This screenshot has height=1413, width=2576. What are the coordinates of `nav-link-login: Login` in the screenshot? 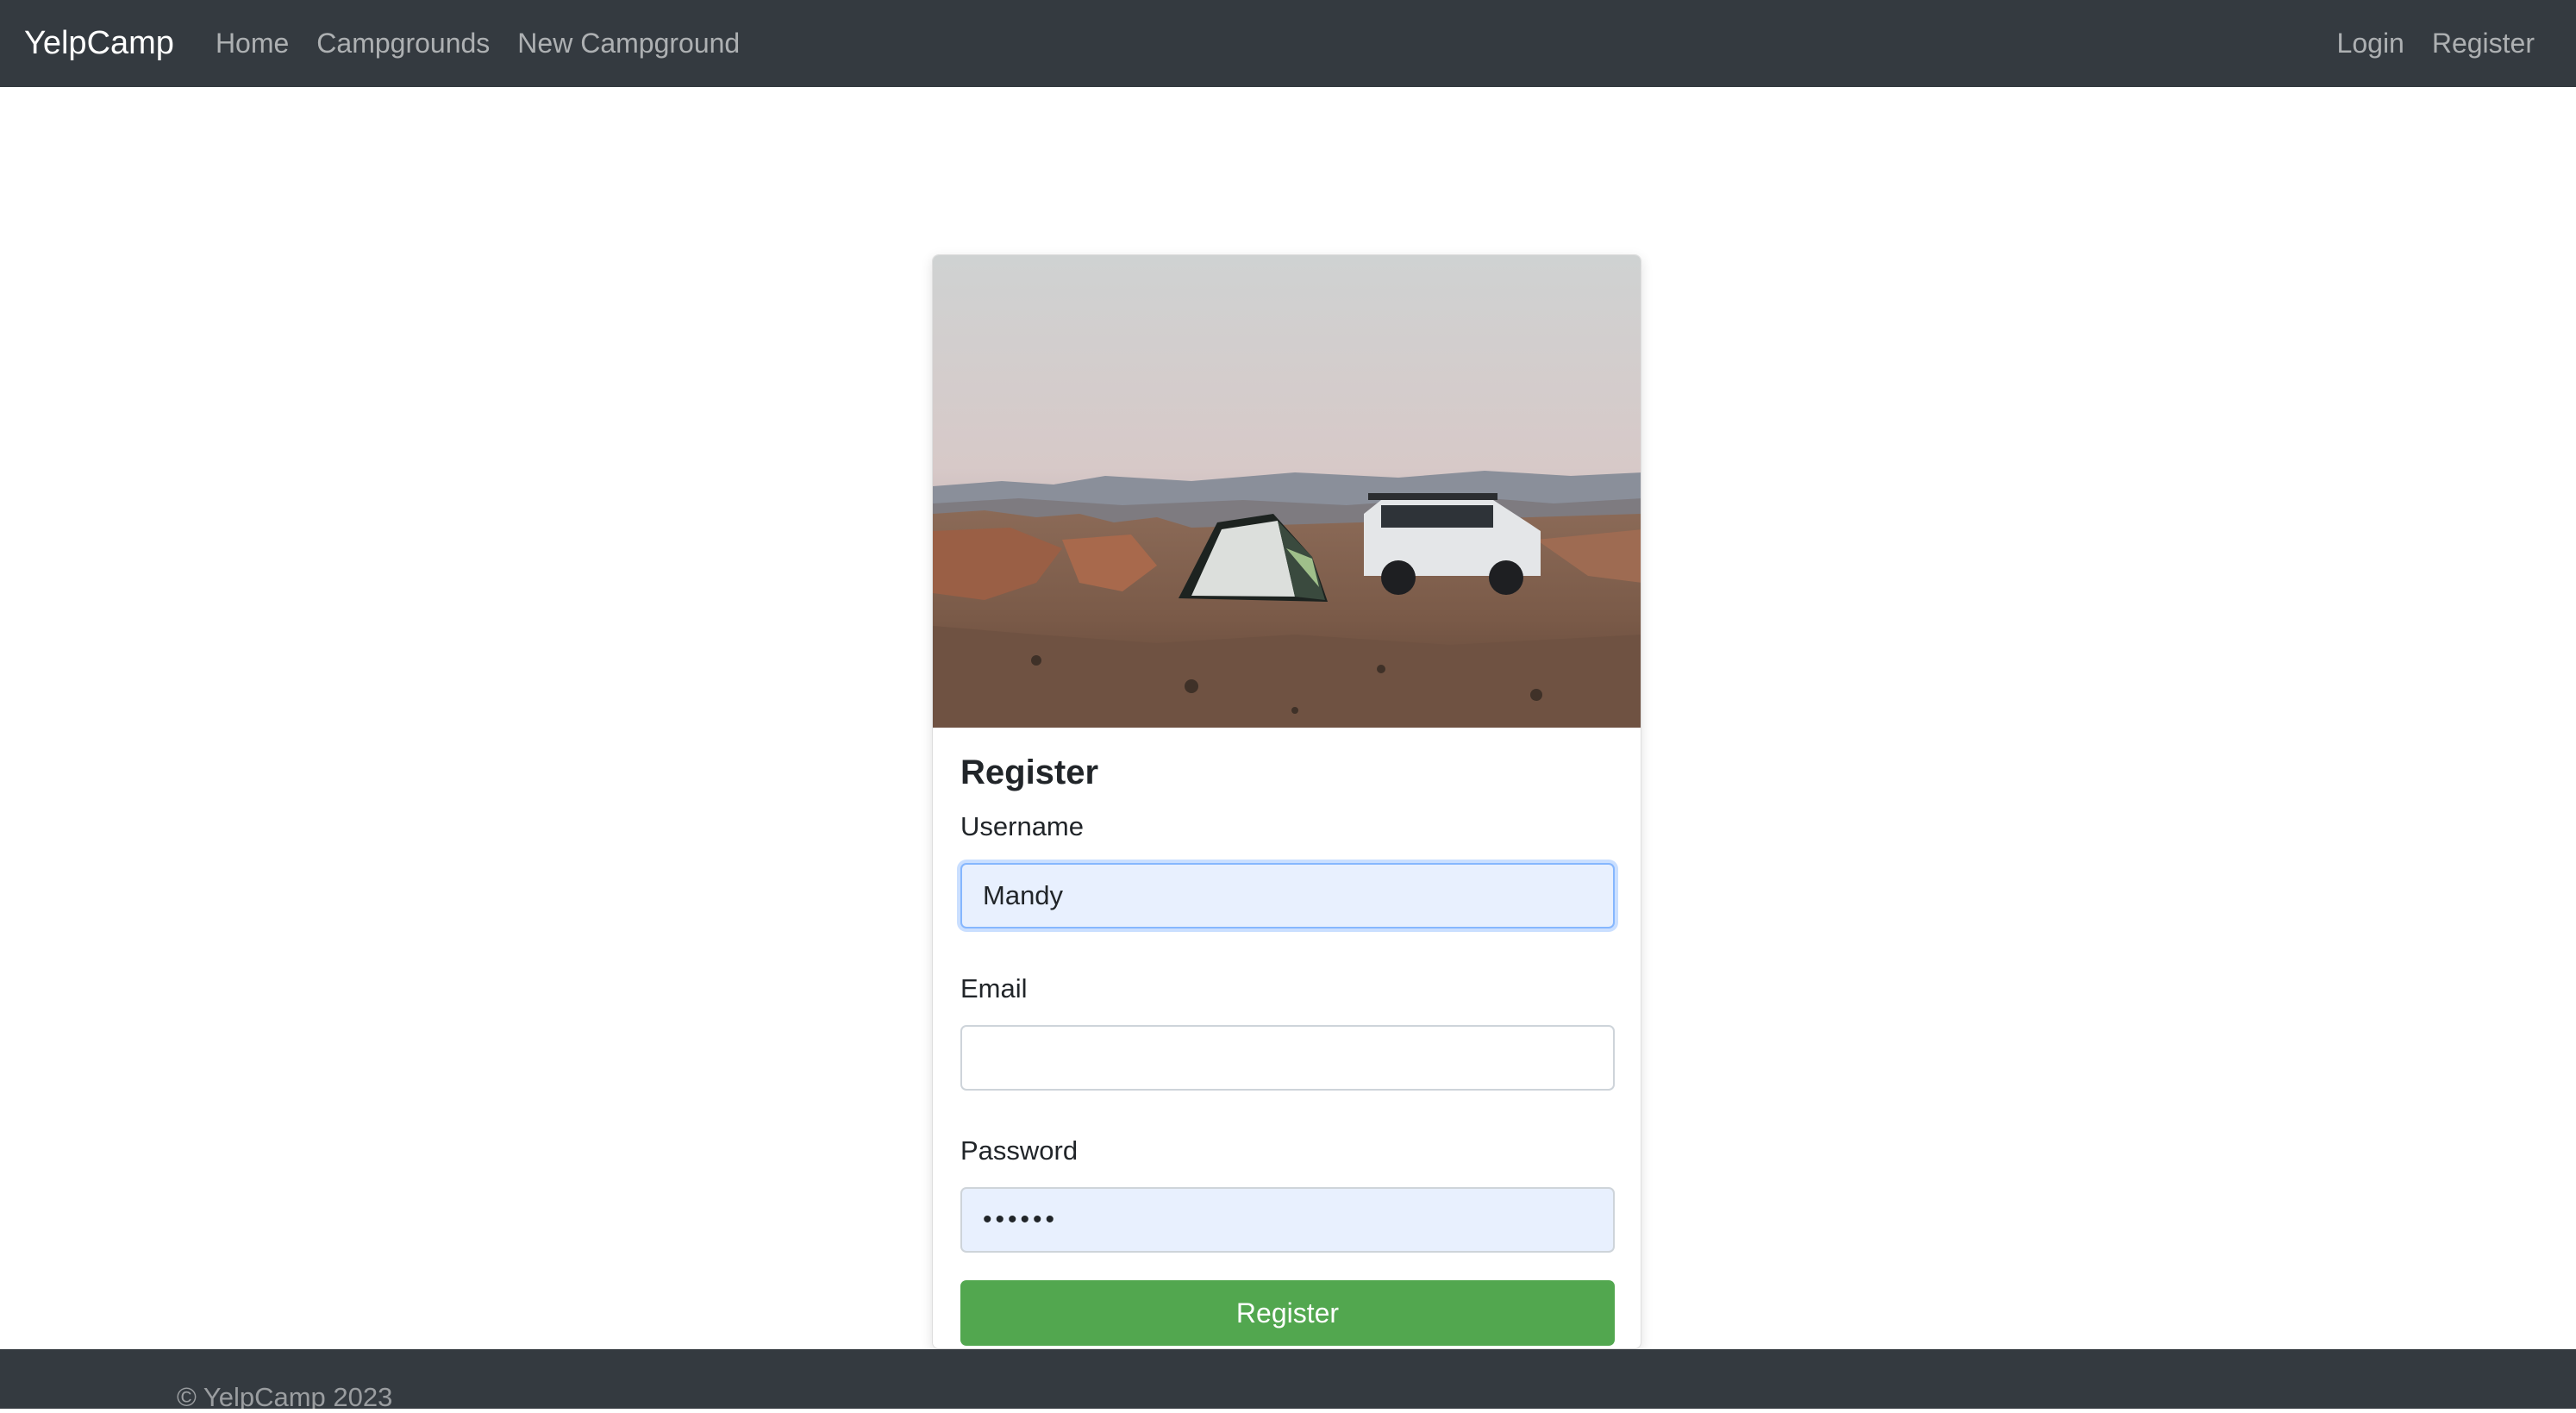 It's located at (2371, 44).